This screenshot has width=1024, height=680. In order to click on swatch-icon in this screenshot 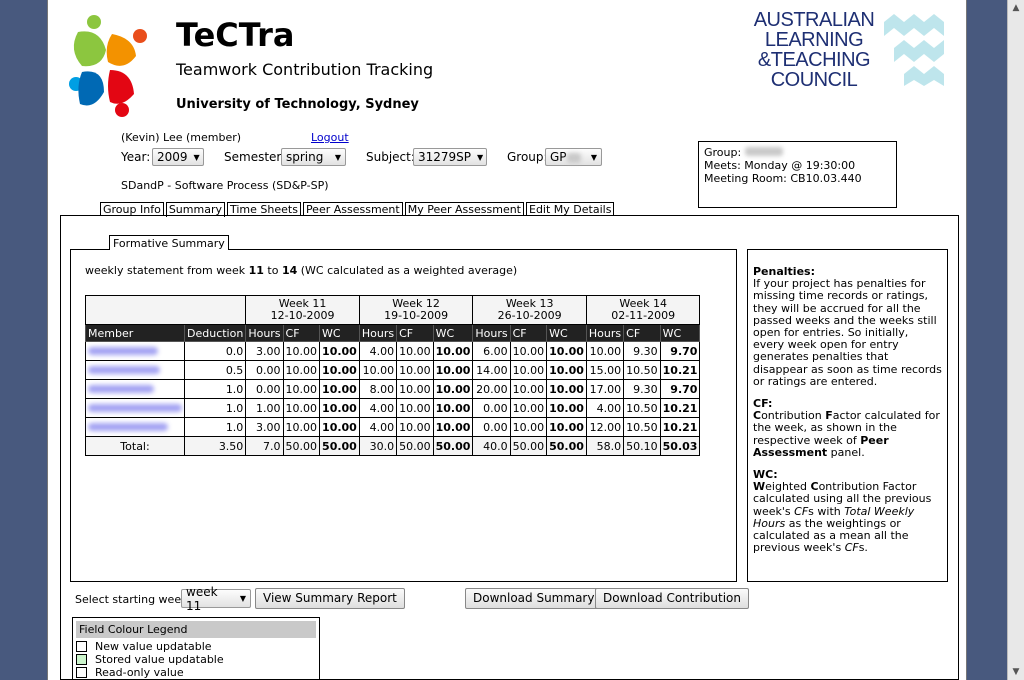, I will do `click(81, 672)`.